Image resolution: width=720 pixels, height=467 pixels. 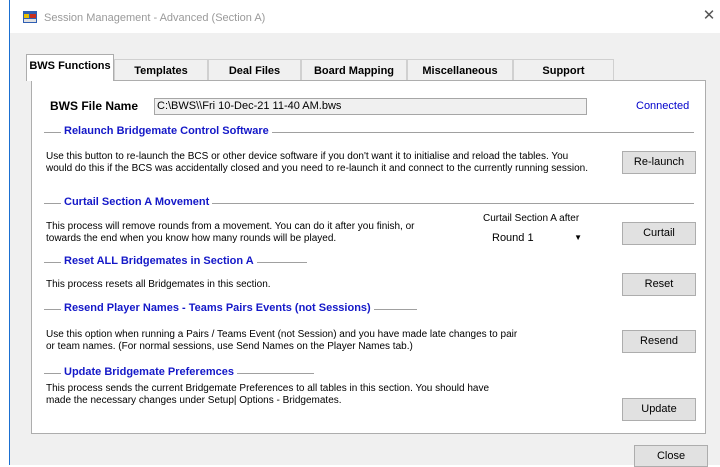 I want to click on tab-label: Deal Files, so click(x=254, y=71).